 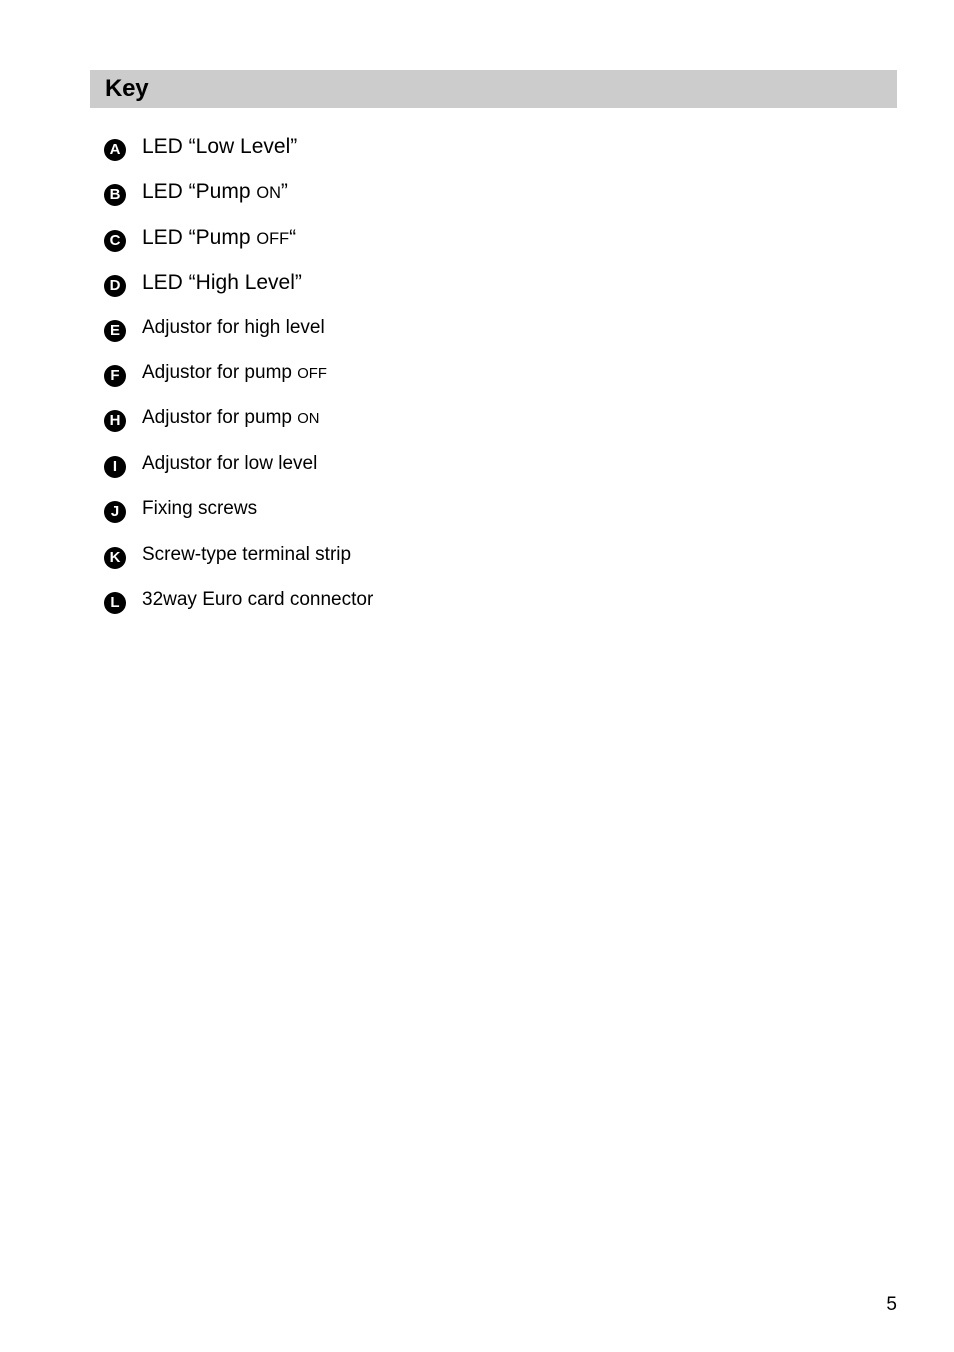 What do you see at coordinates (230, 463) in the screenshot?
I see `key-item-label-text: Adjustor for low level` at bounding box center [230, 463].